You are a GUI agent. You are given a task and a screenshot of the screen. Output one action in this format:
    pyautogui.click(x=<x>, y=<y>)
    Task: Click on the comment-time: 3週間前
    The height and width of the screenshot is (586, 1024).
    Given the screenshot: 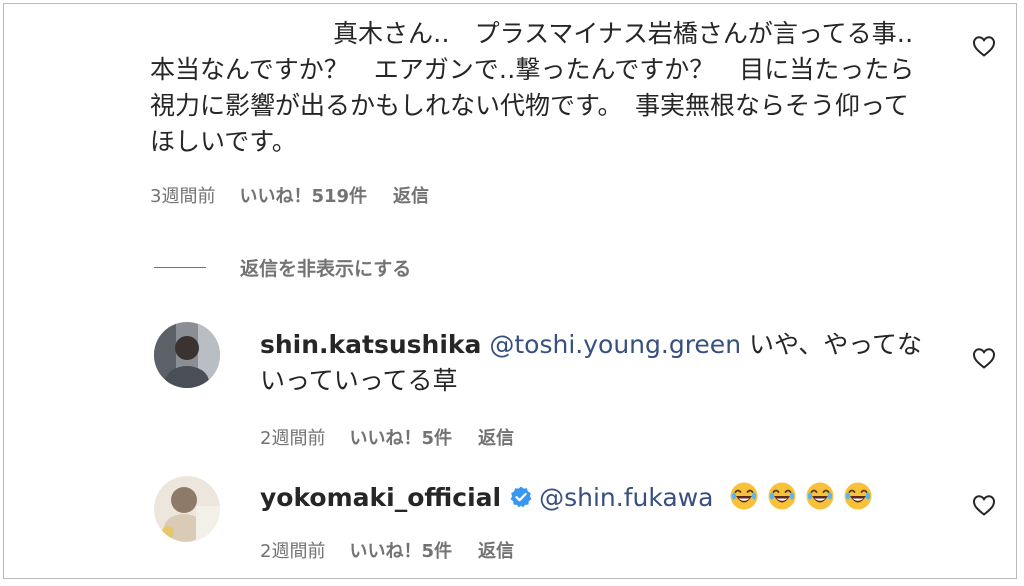 What is the action you would take?
    pyautogui.click(x=183, y=196)
    